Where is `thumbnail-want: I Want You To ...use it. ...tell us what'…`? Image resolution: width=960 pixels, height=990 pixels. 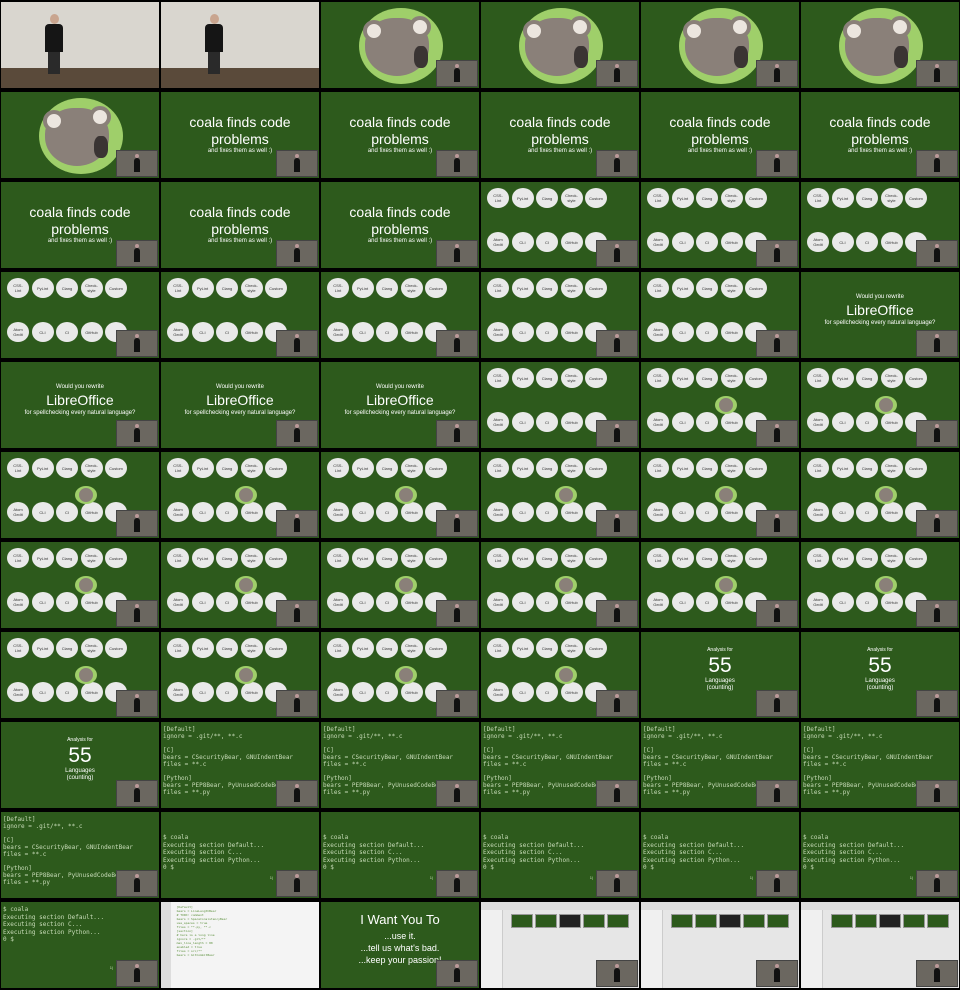 thumbnail-want: I Want You To ...use it. ...tell us what'… is located at coordinates (400, 945).